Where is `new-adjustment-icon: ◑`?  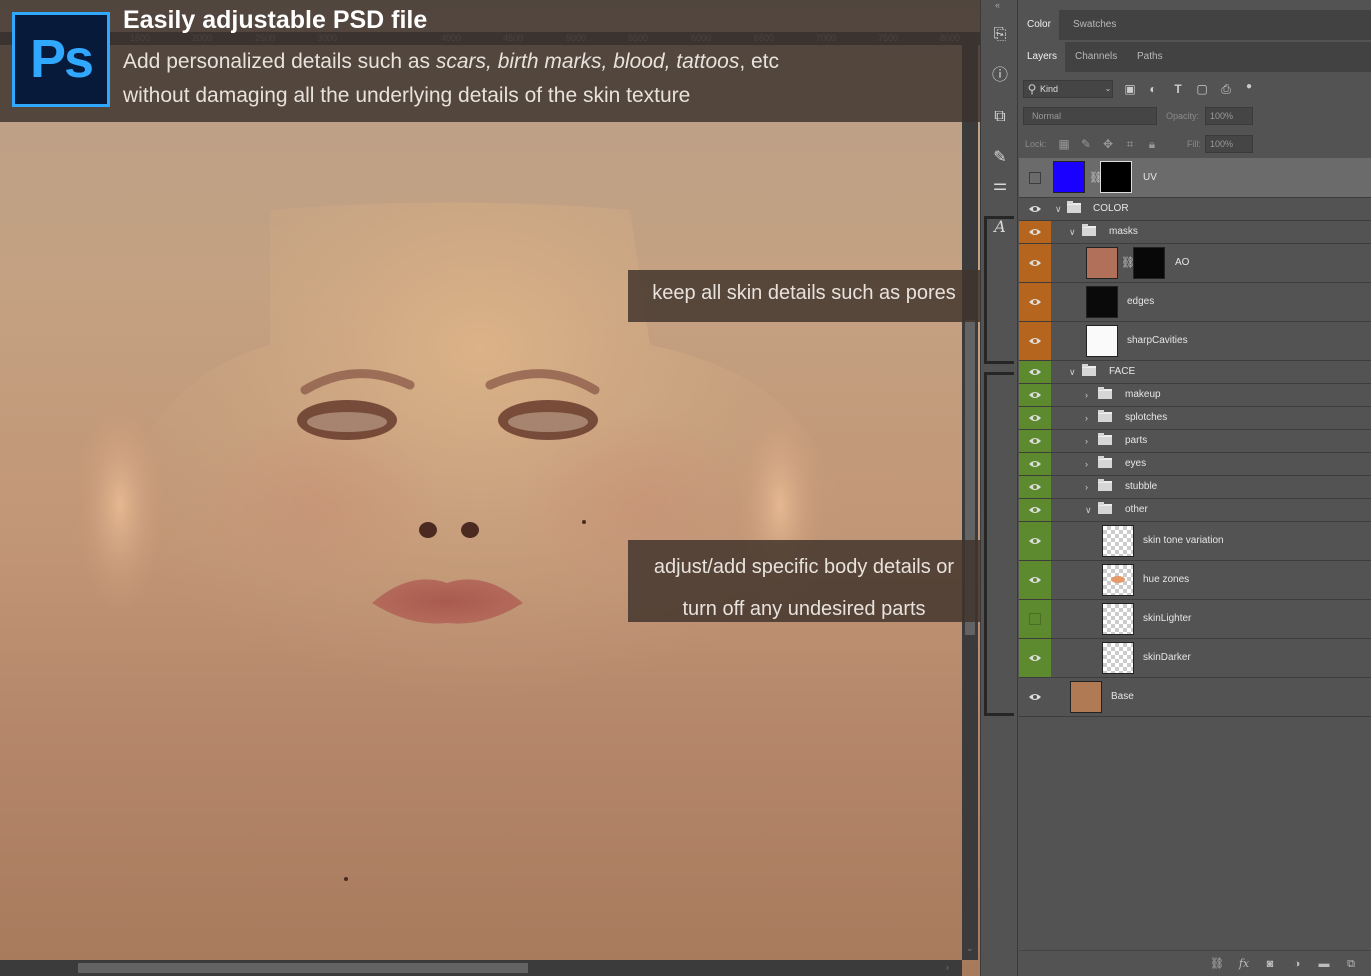
new-adjustment-icon: ◑ is located at coordinates (1297, 964).